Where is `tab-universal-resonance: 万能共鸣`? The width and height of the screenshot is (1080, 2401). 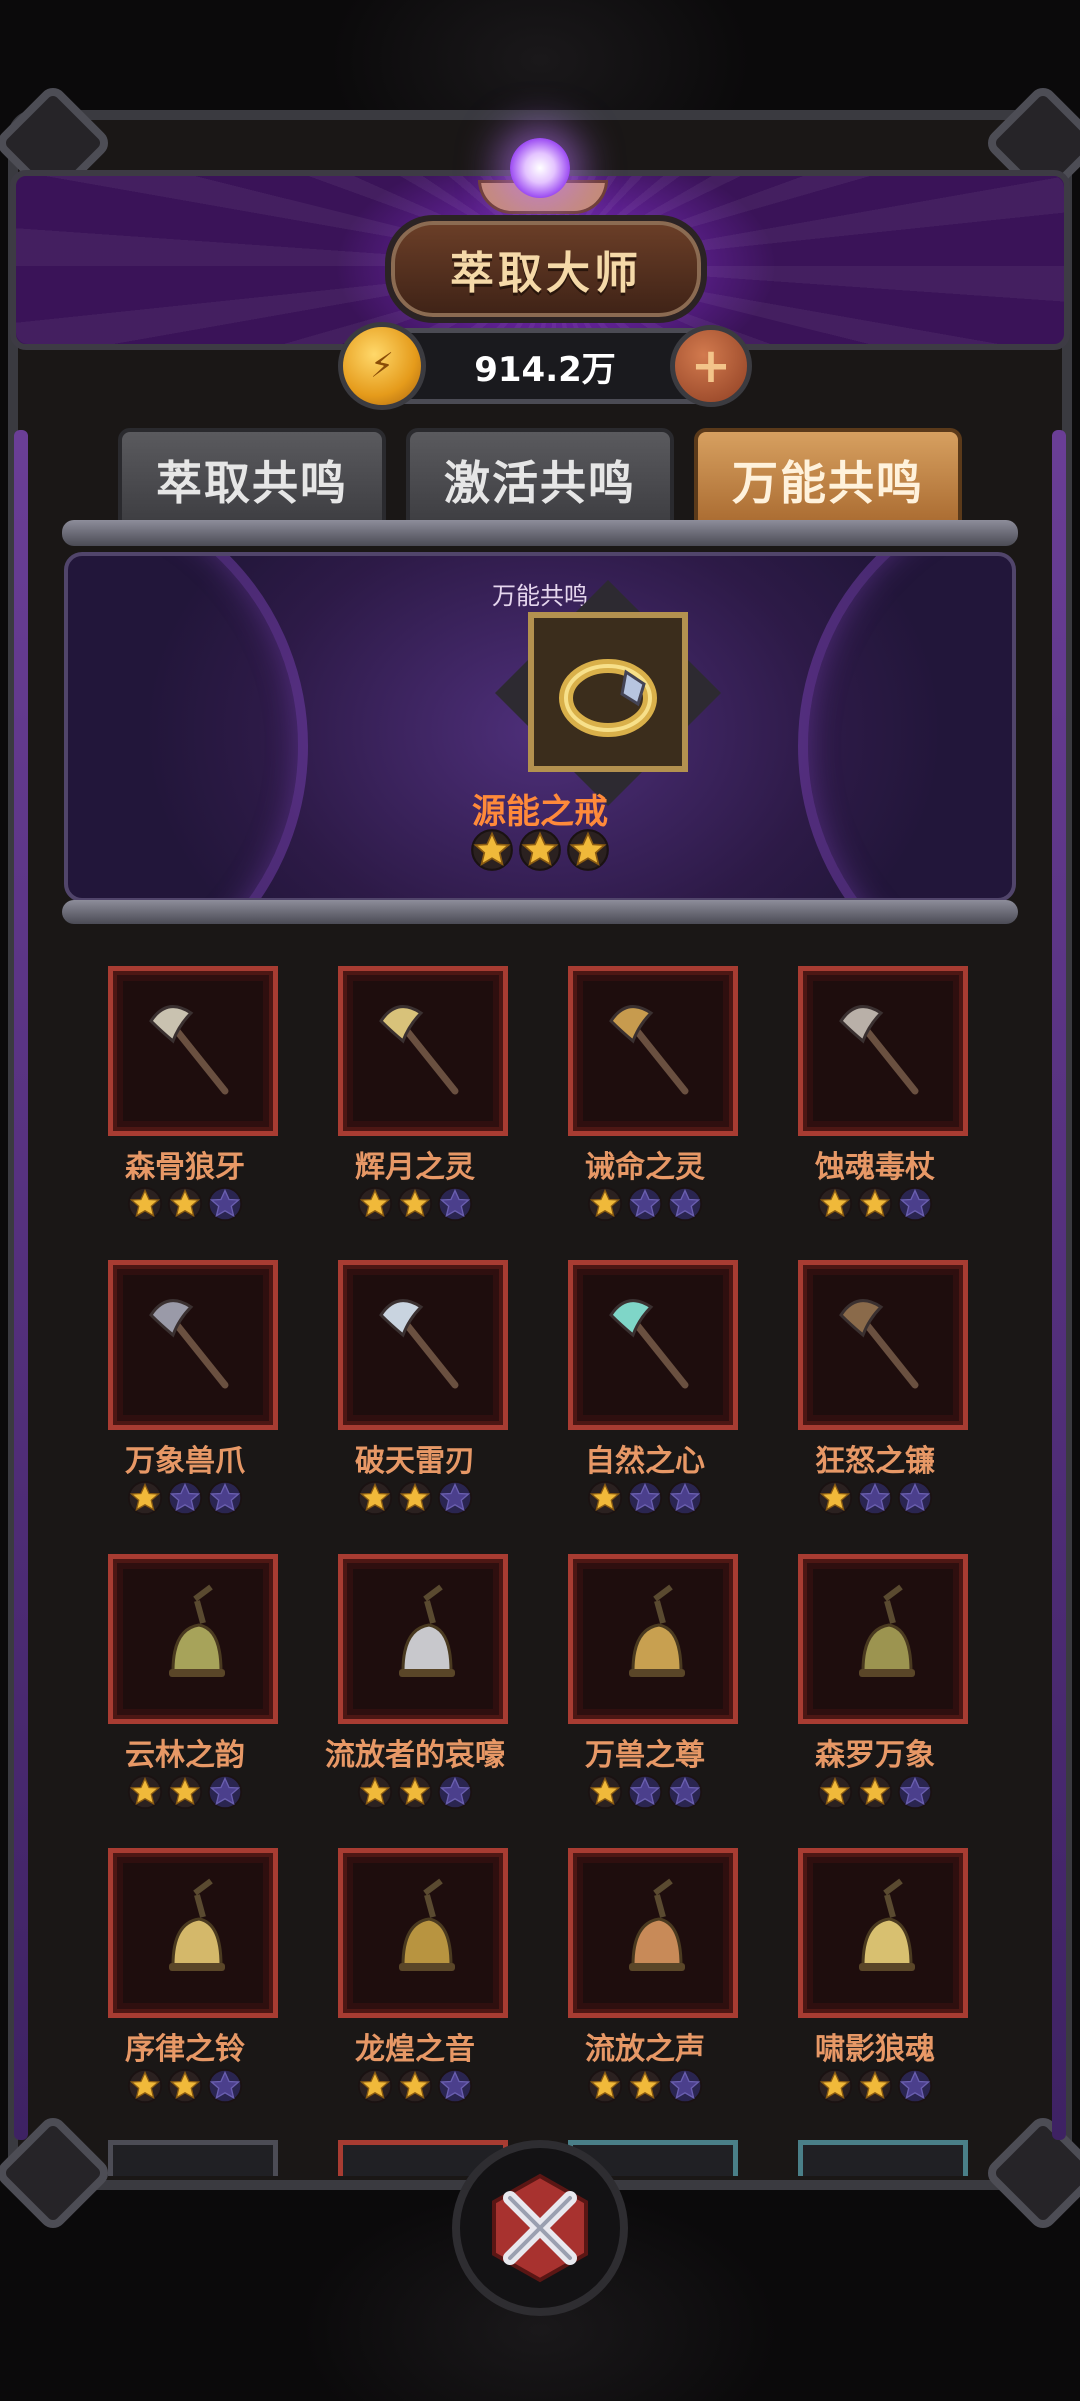
tab-universal-resonance: 万能共鸣 is located at coordinates (828, 480).